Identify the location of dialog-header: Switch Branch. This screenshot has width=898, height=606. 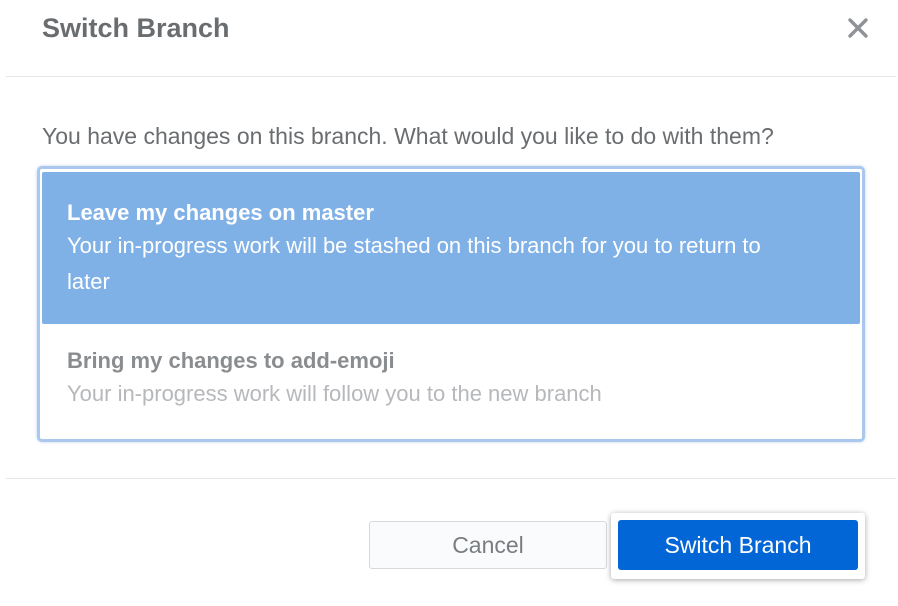
(451, 38).